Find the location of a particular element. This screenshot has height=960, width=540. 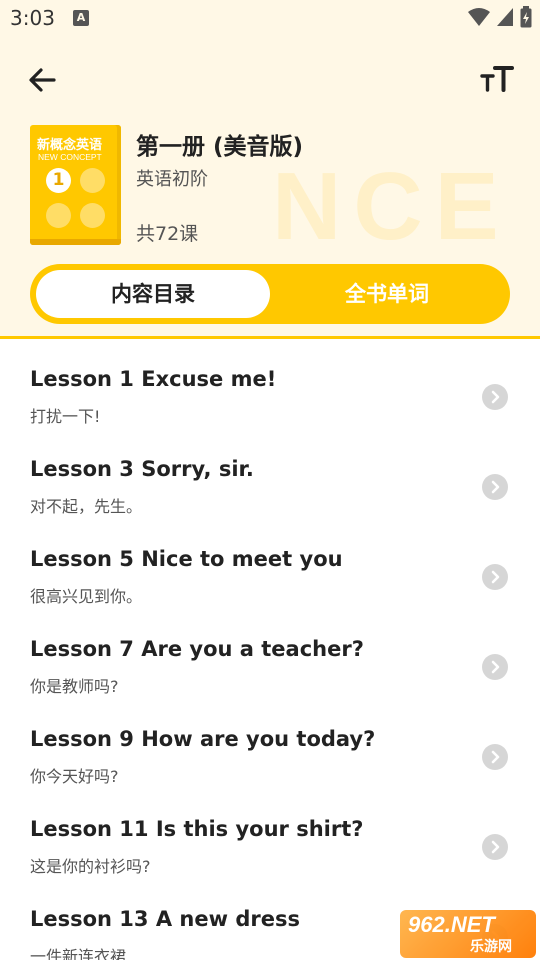

battery-icon is located at coordinates (526, 17).